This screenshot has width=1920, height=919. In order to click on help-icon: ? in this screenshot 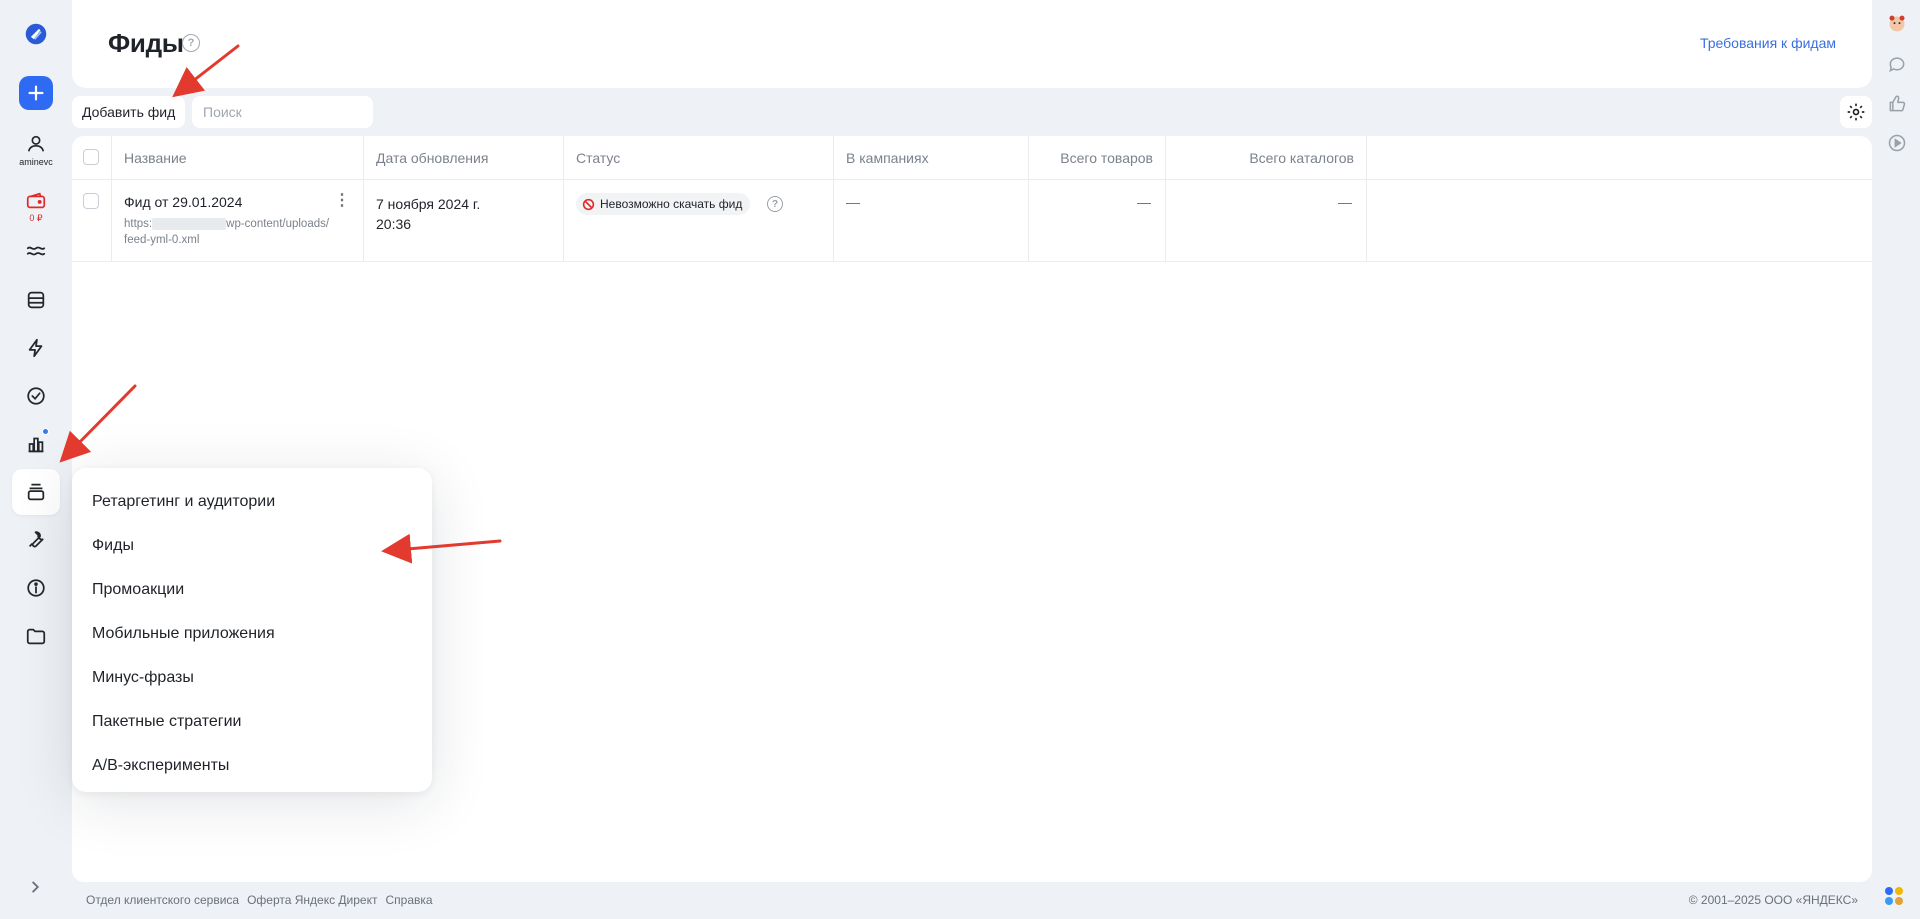, I will do `click(191, 43)`.